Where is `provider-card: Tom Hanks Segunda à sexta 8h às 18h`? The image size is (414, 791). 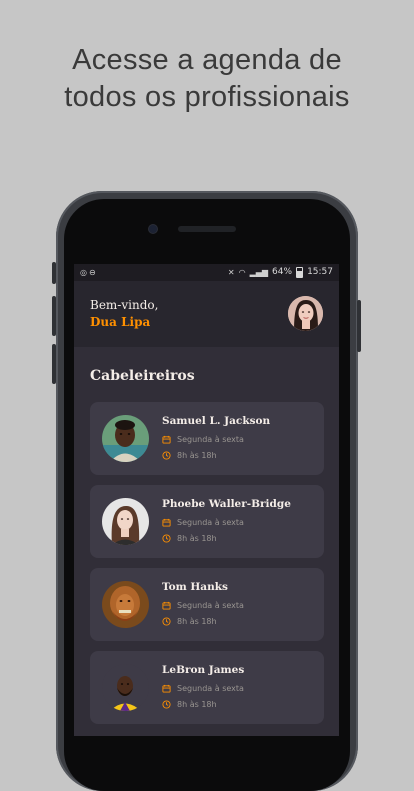 provider-card: Tom Hanks Segunda à sexta 8h às 18h is located at coordinates (207, 604).